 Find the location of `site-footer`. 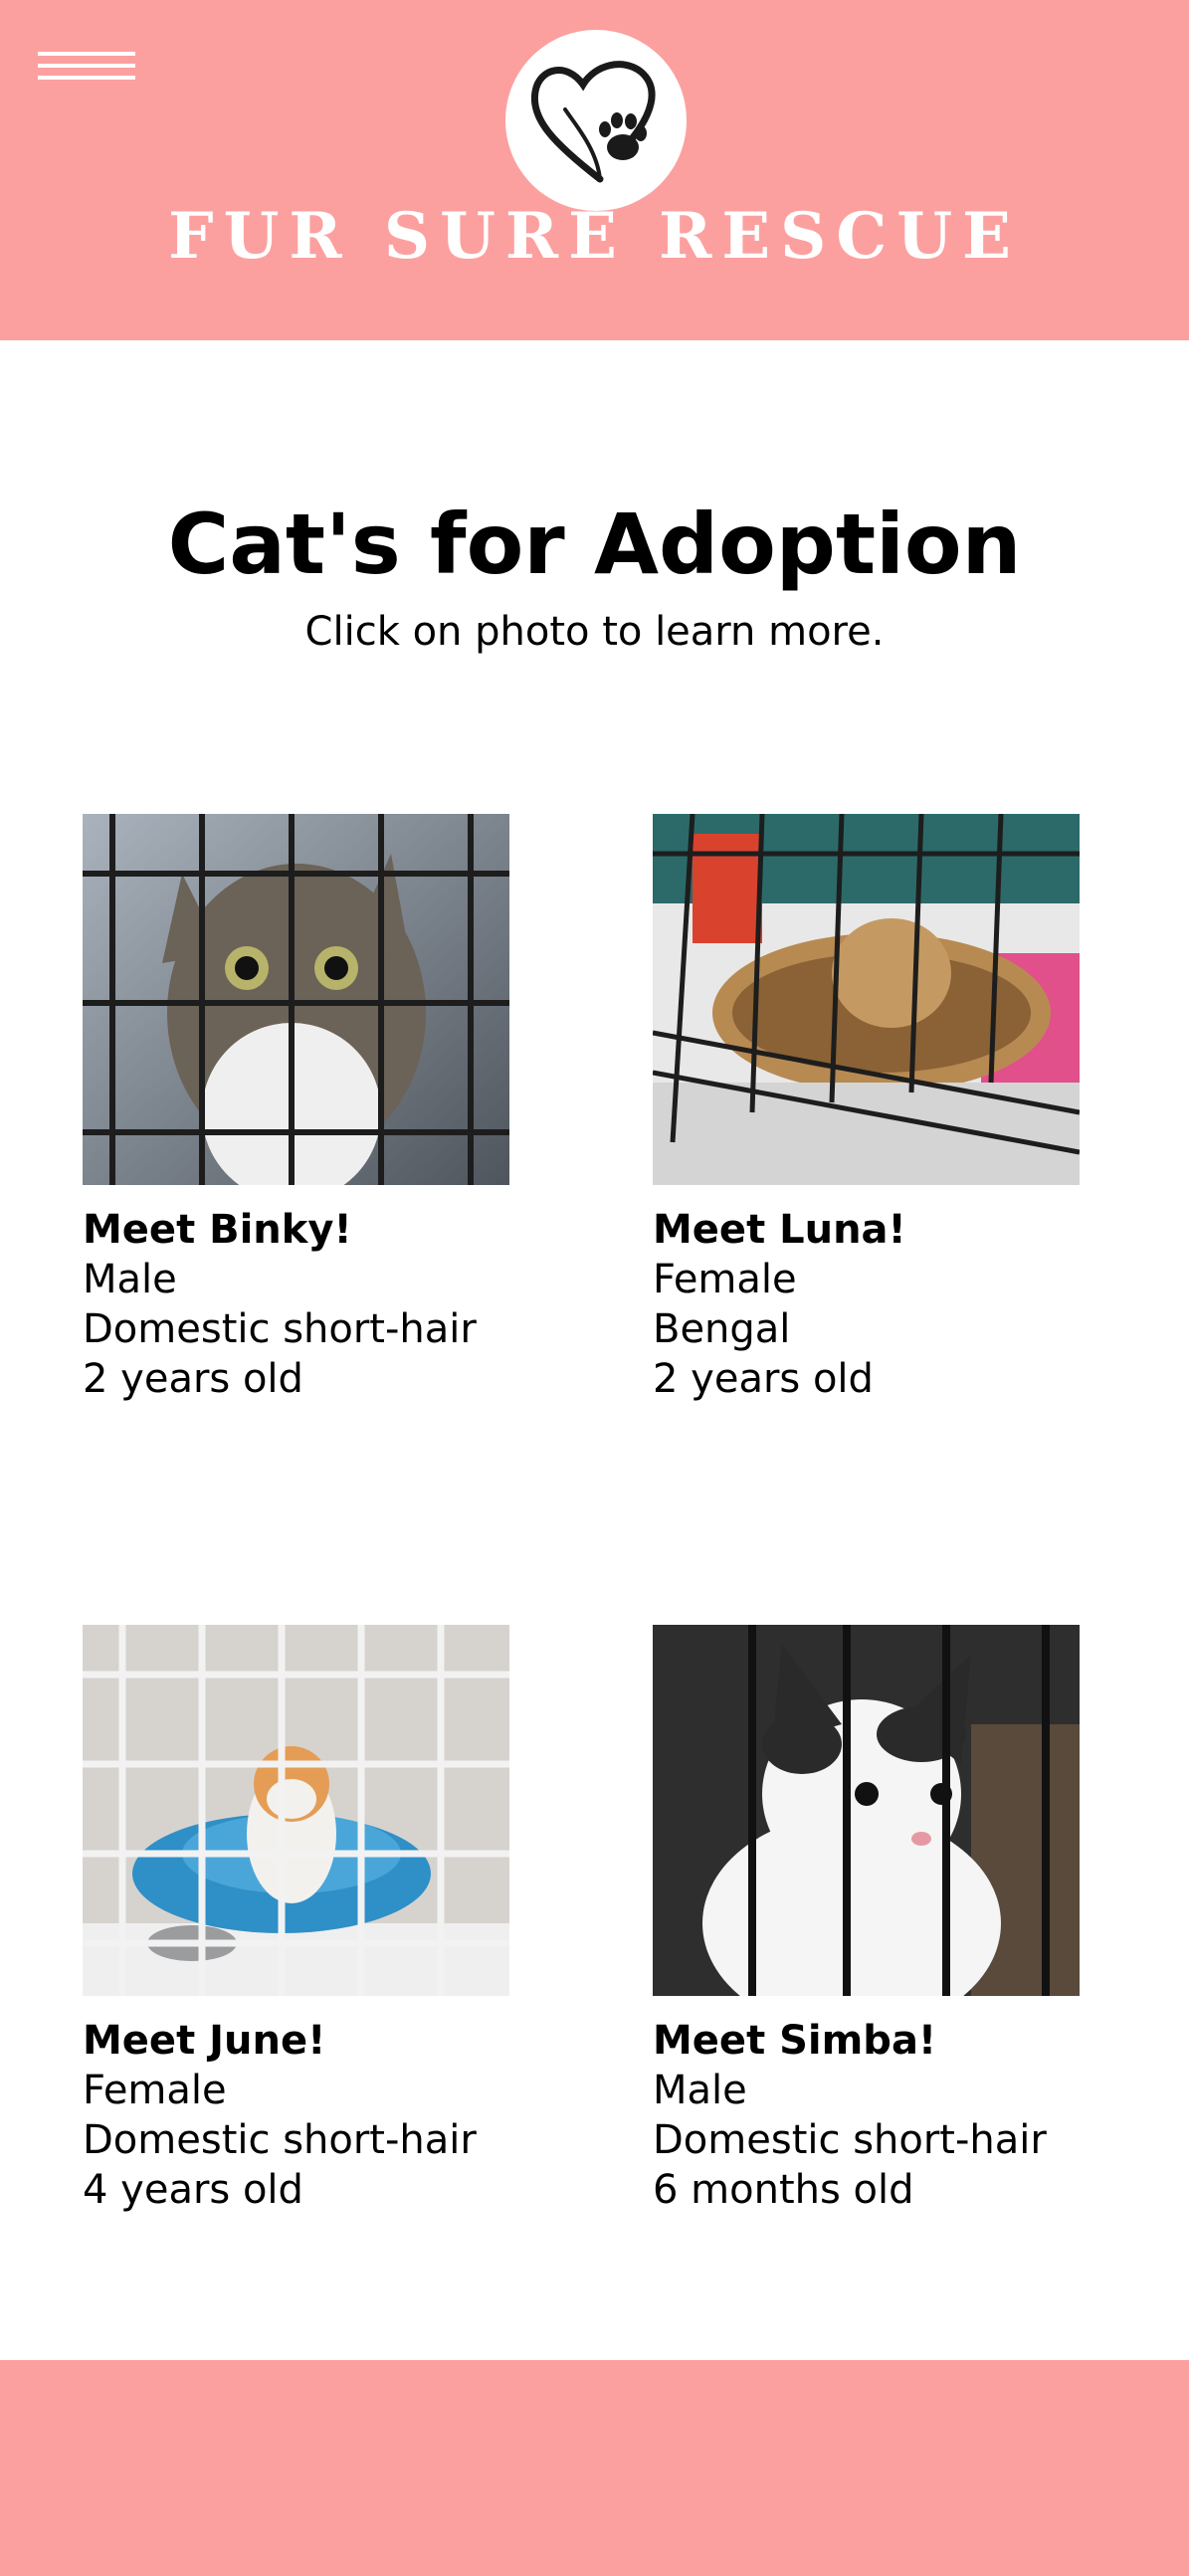

site-footer is located at coordinates (594, 2468).